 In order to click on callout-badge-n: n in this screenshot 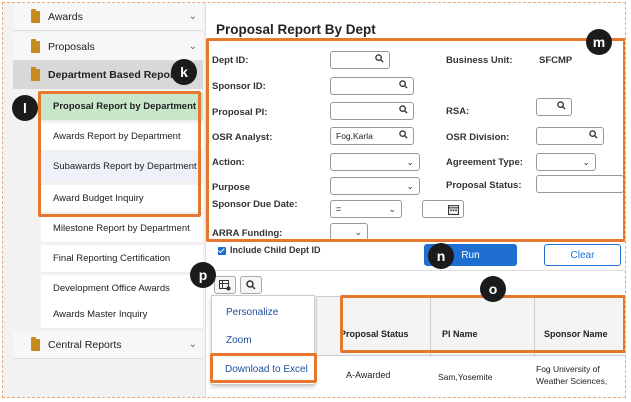, I will do `click(441, 256)`.